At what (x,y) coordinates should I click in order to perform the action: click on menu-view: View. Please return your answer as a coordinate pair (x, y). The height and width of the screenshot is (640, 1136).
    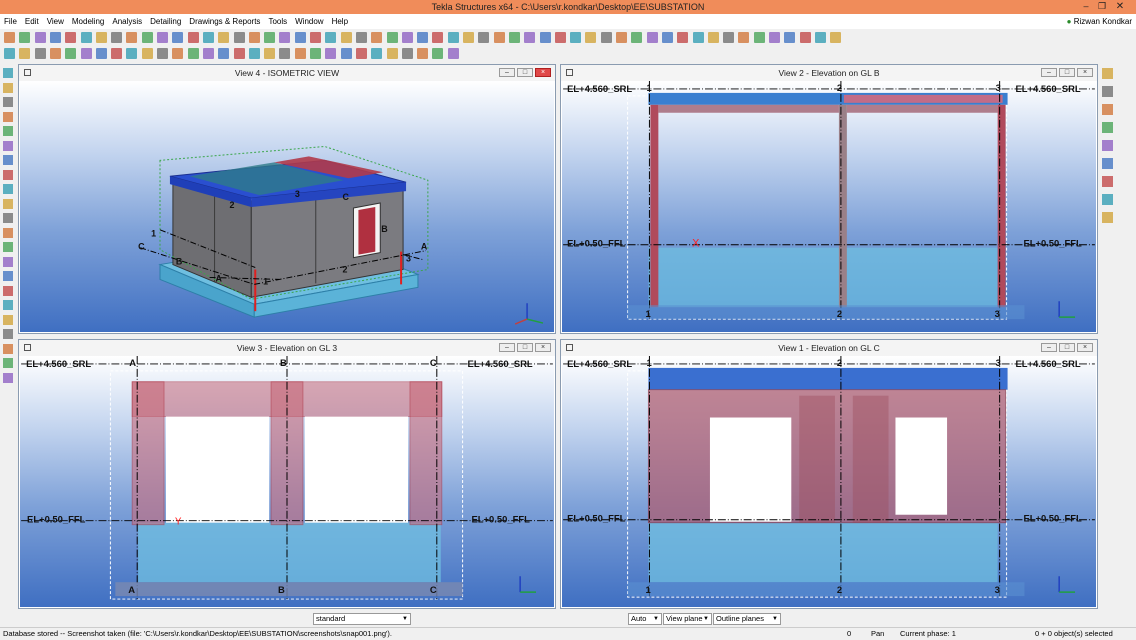
    Looking at the image, I should click on (55, 21).